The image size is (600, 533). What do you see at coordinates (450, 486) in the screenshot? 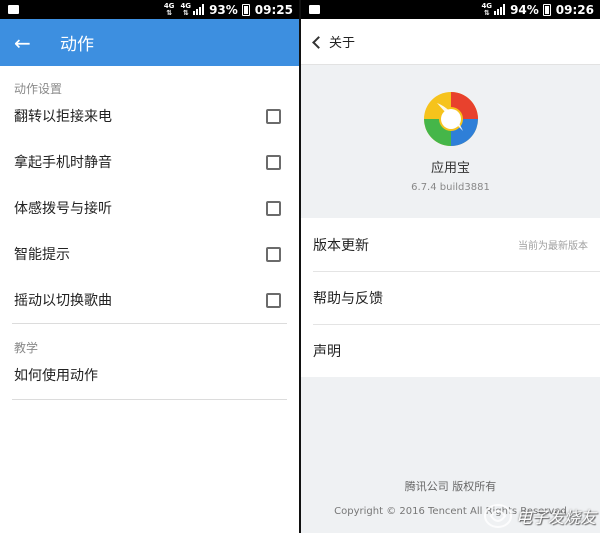
I see `company-copyright: 腾讯公司 版权所有` at bounding box center [450, 486].